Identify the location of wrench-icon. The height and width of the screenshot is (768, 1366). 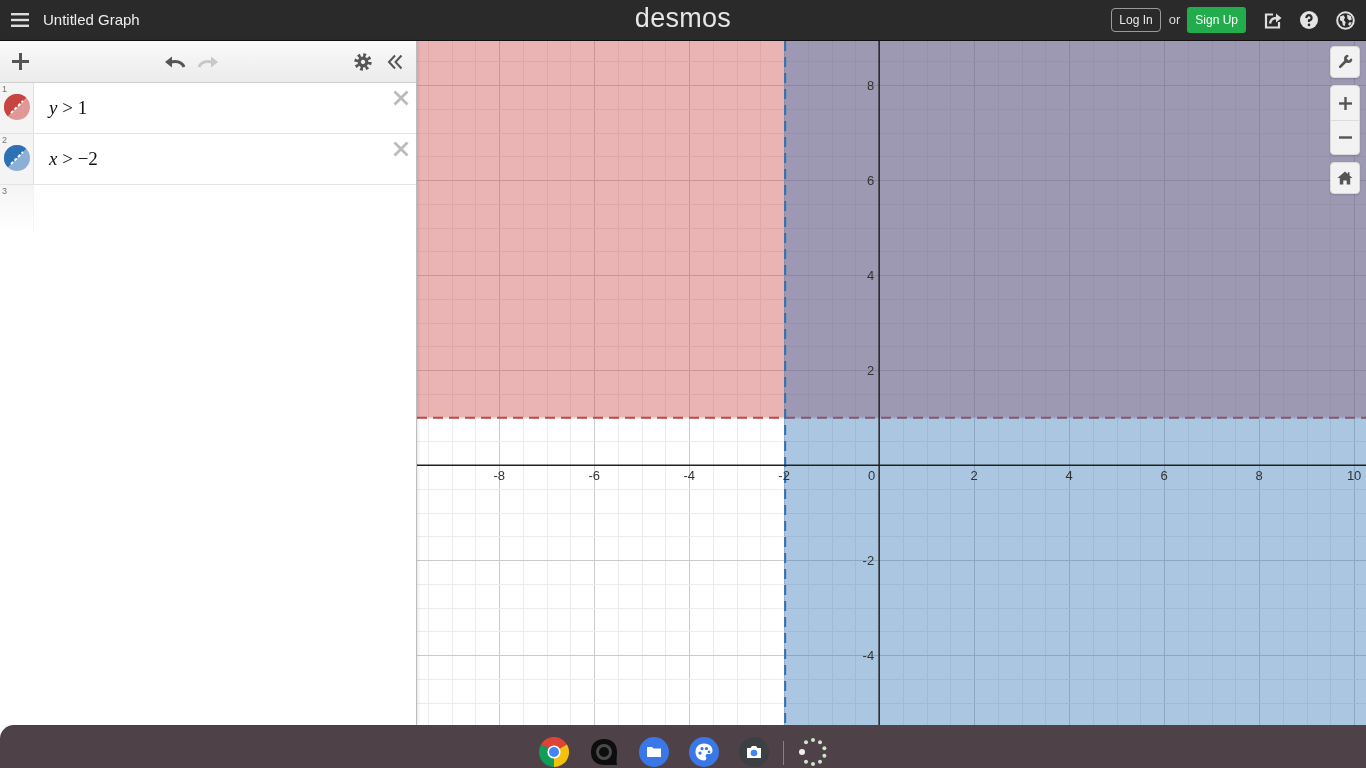
(1345, 62).